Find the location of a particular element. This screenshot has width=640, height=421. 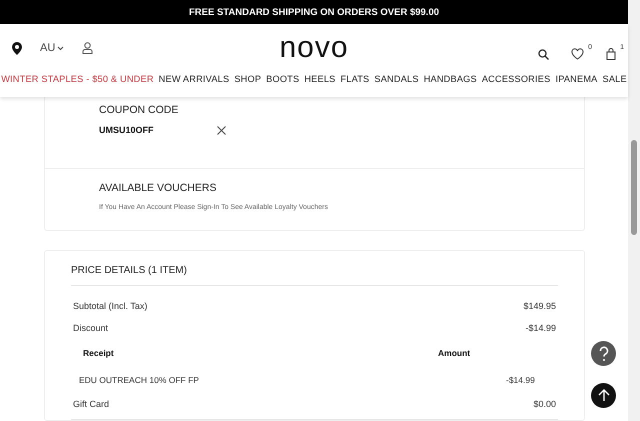

question-mark-icon is located at coordinates (603, 354).